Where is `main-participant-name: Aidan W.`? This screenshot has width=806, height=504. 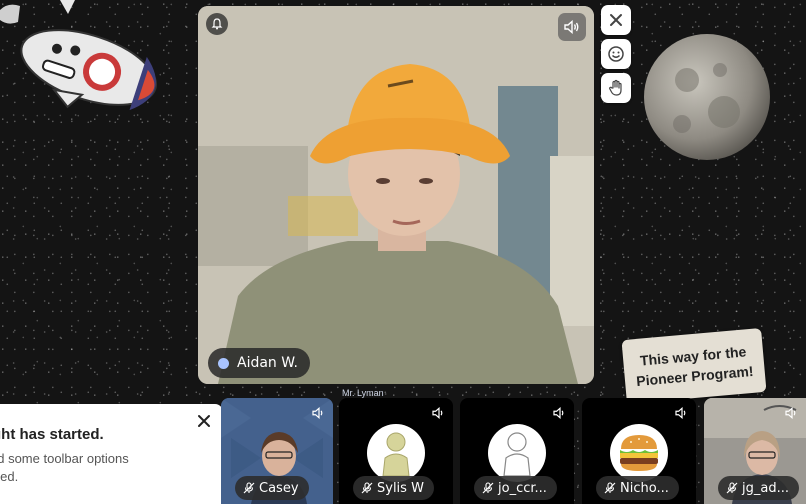
main-participant-name: Aidan W. is located at coordinates (267, 363).